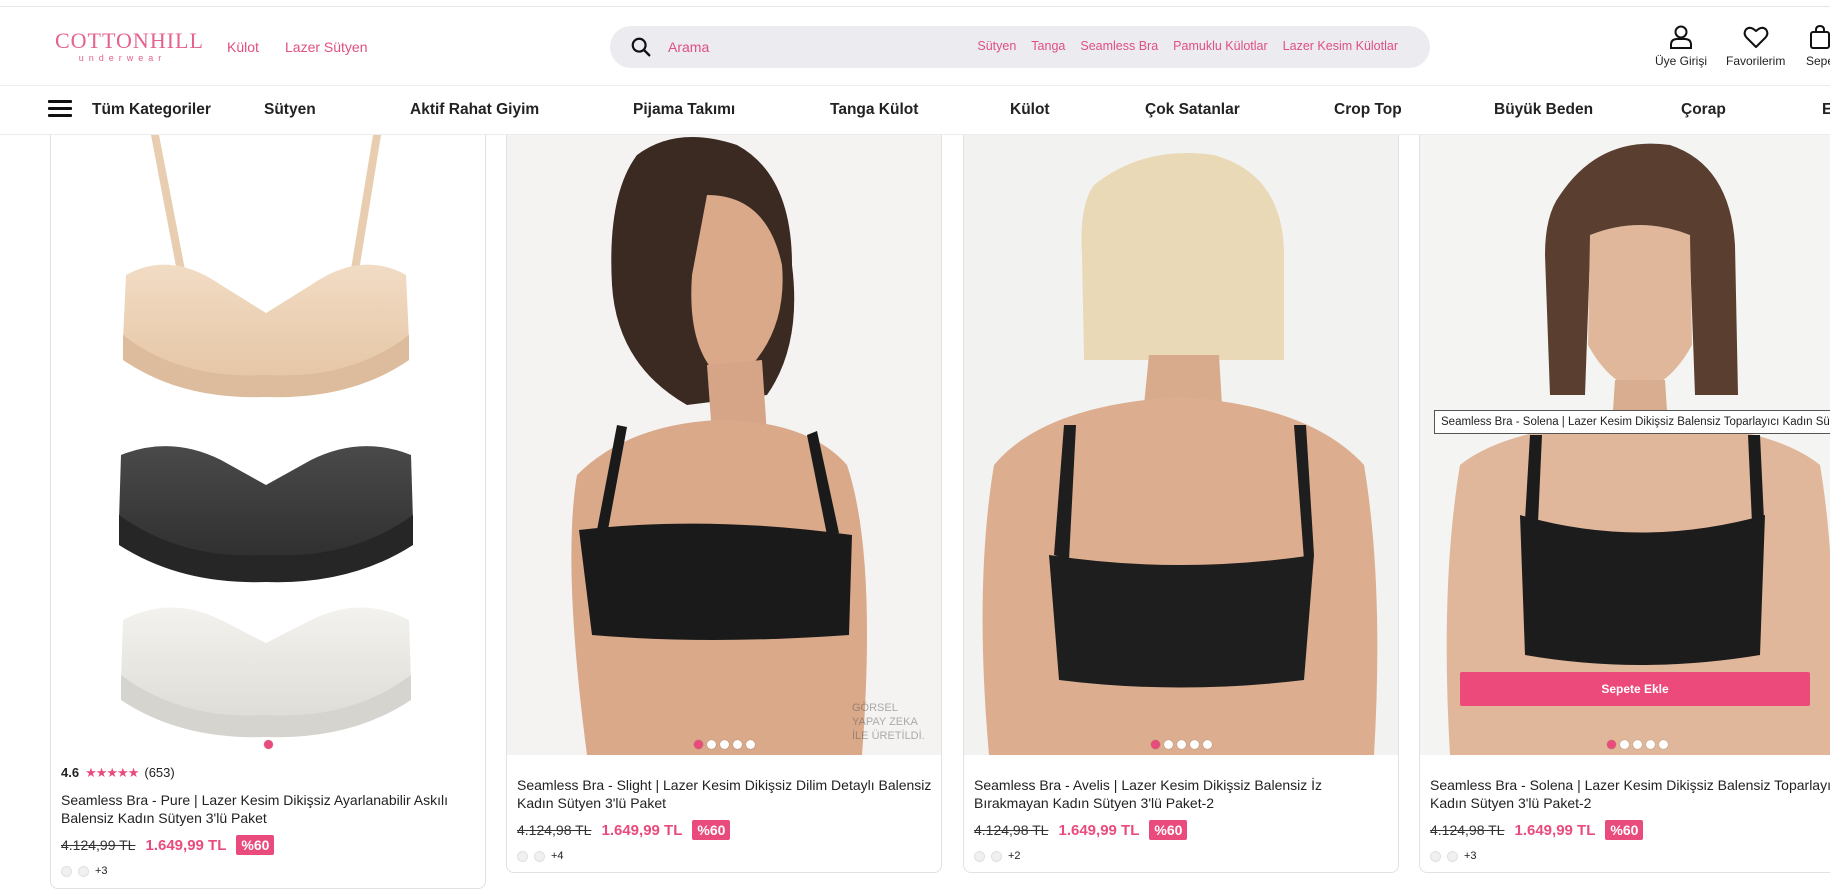 The width and height of the screenshot is (1830, 891). What do you see at coordinates (1681, 37) in the screenshot?
I see `user-icon` at bounding box center [1681, 37].